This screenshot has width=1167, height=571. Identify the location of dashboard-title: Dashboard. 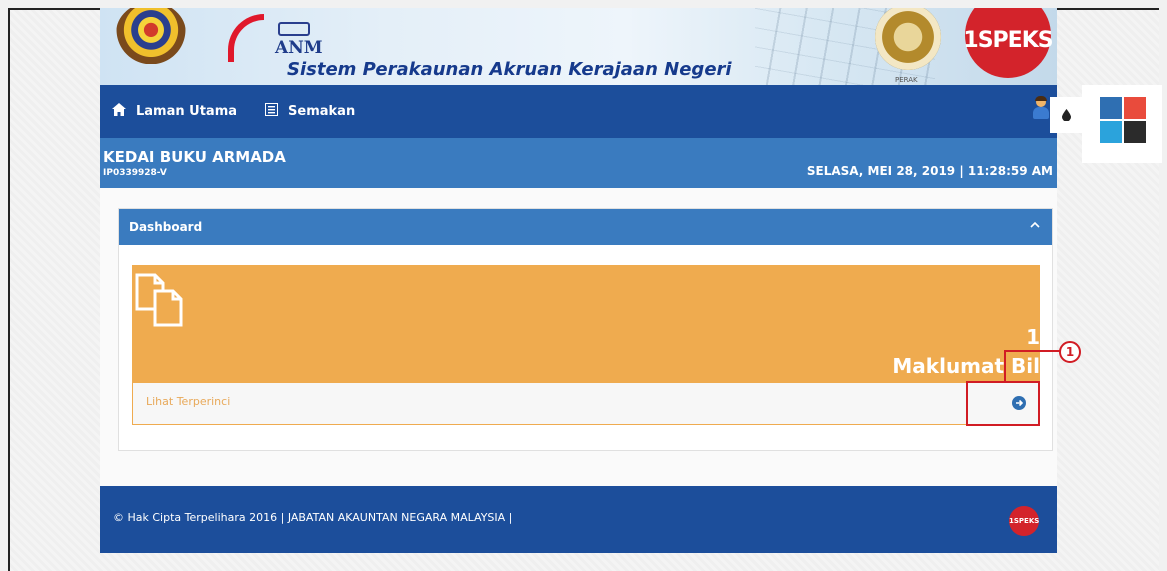
(166, 227).